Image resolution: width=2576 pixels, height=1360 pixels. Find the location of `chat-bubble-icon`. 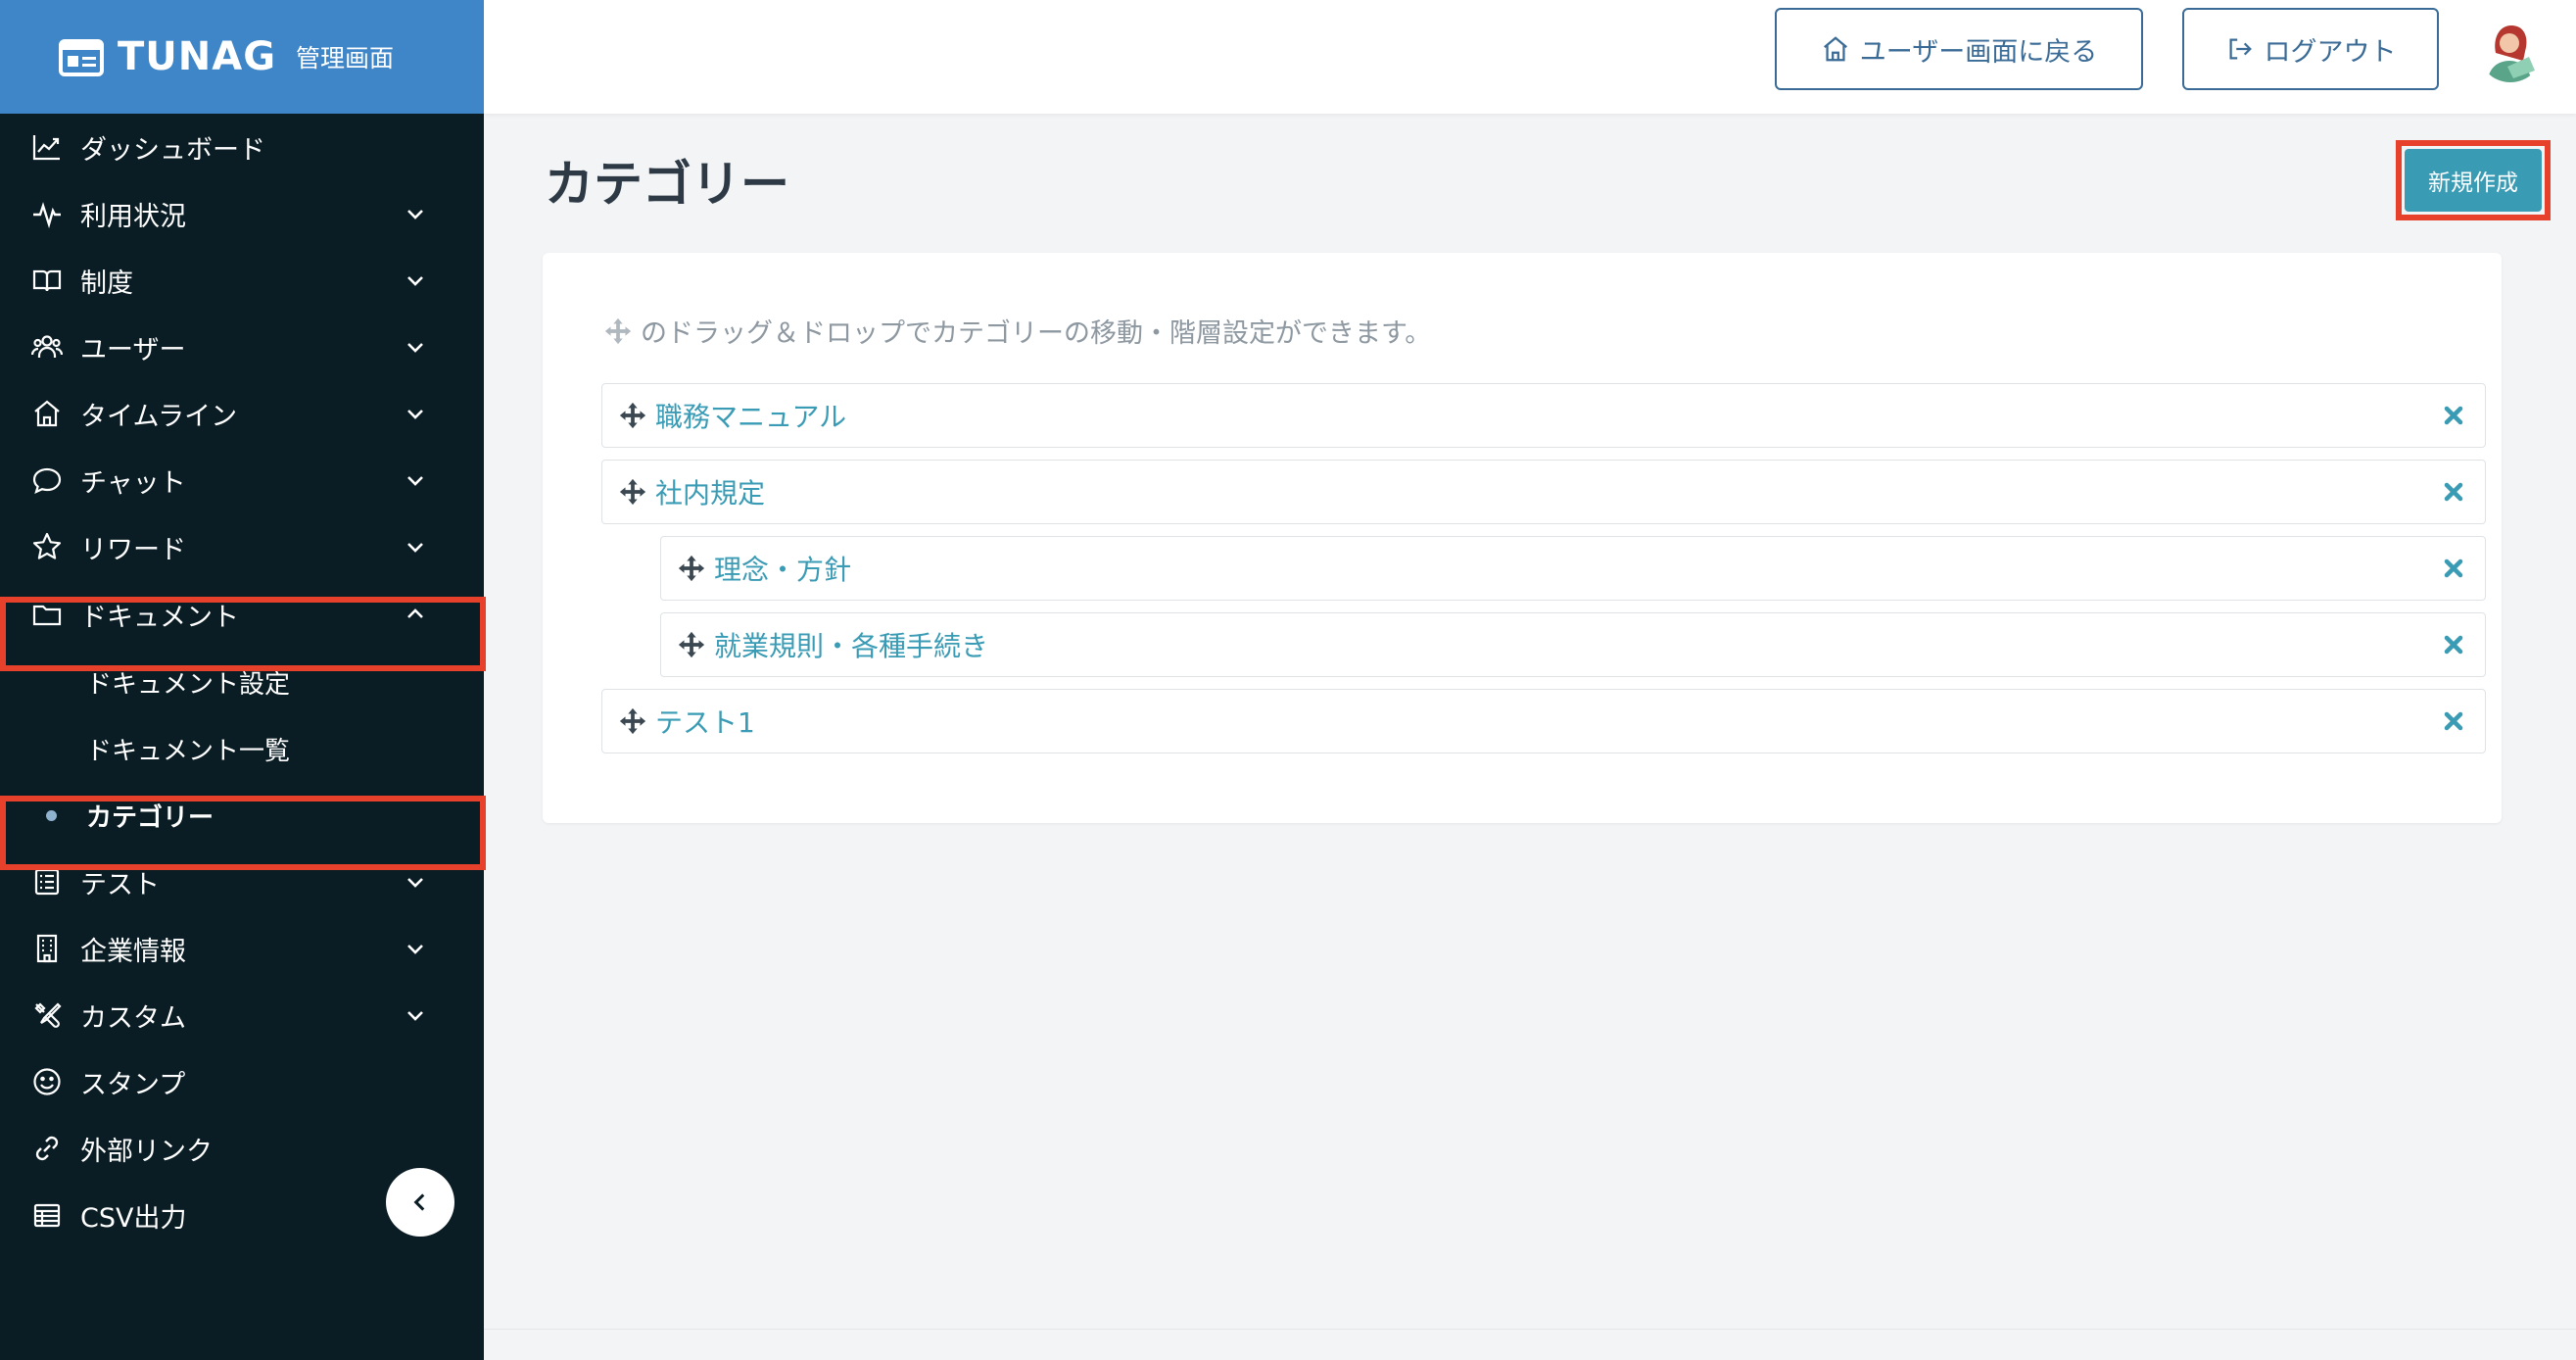

chat-bubble-icon is located at coordinates (47, 481).